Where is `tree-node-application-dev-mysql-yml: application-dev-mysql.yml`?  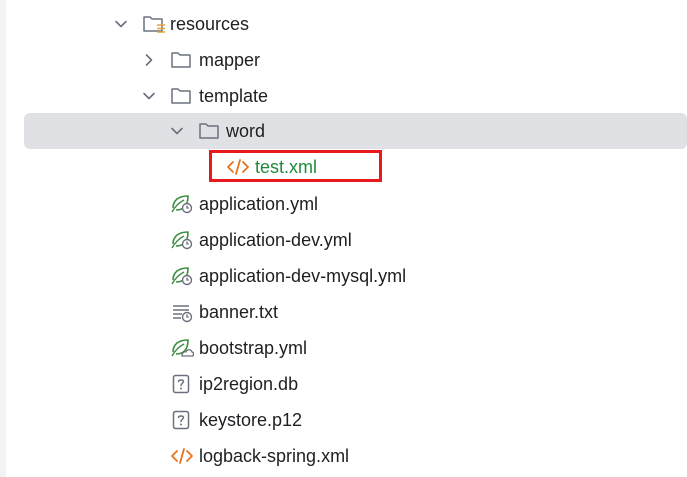
tree-node-application-dev-mysql-yml: application-dev-mysql.yml is located at coordinates (343, 276).